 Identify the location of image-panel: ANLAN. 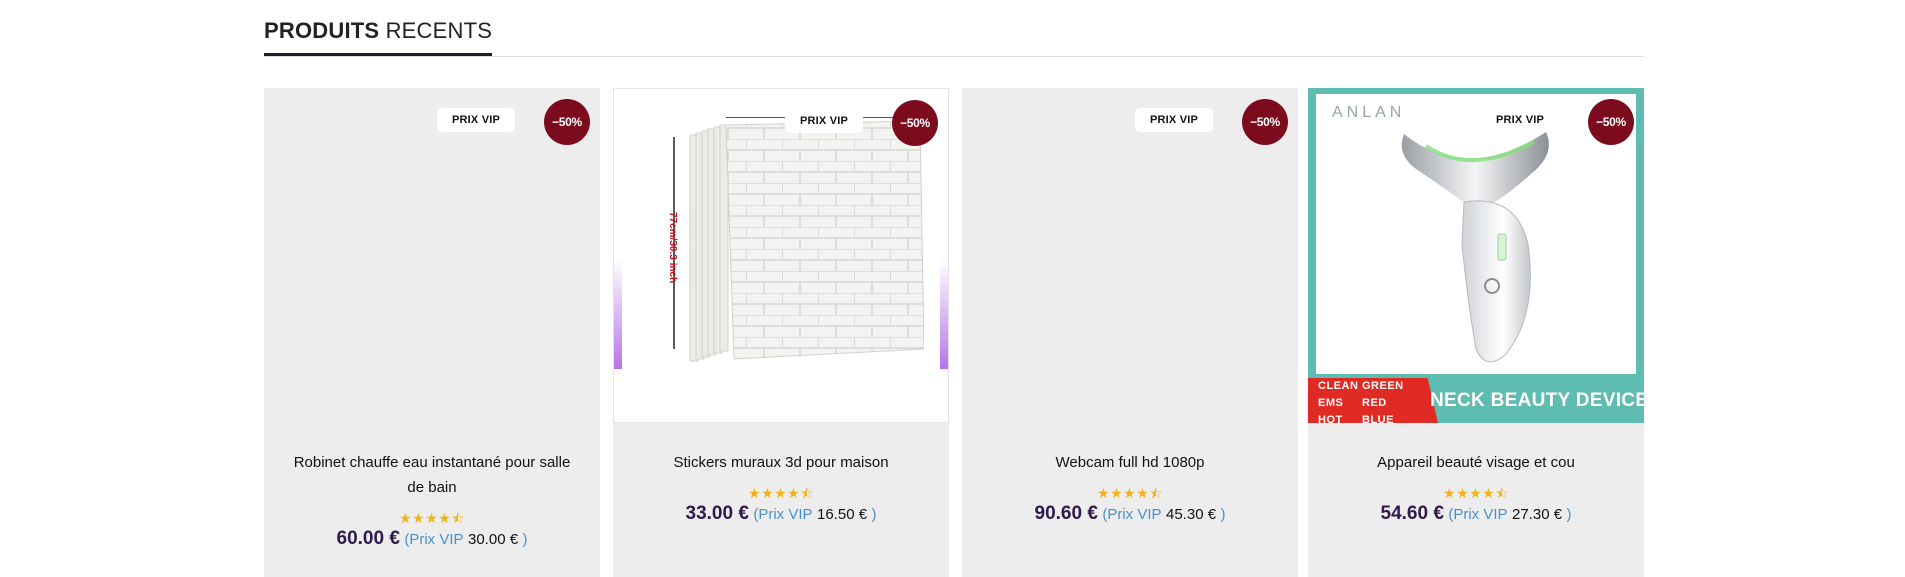
(1476, 234).